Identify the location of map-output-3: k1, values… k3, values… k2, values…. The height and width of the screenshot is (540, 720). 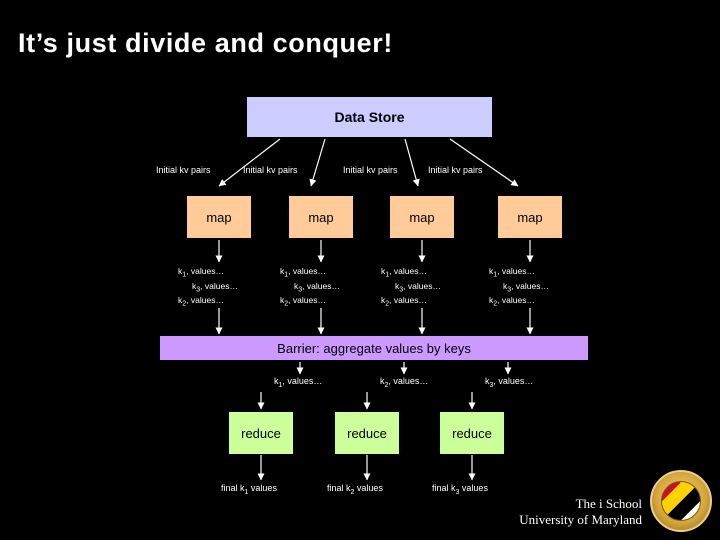
(411, 287).